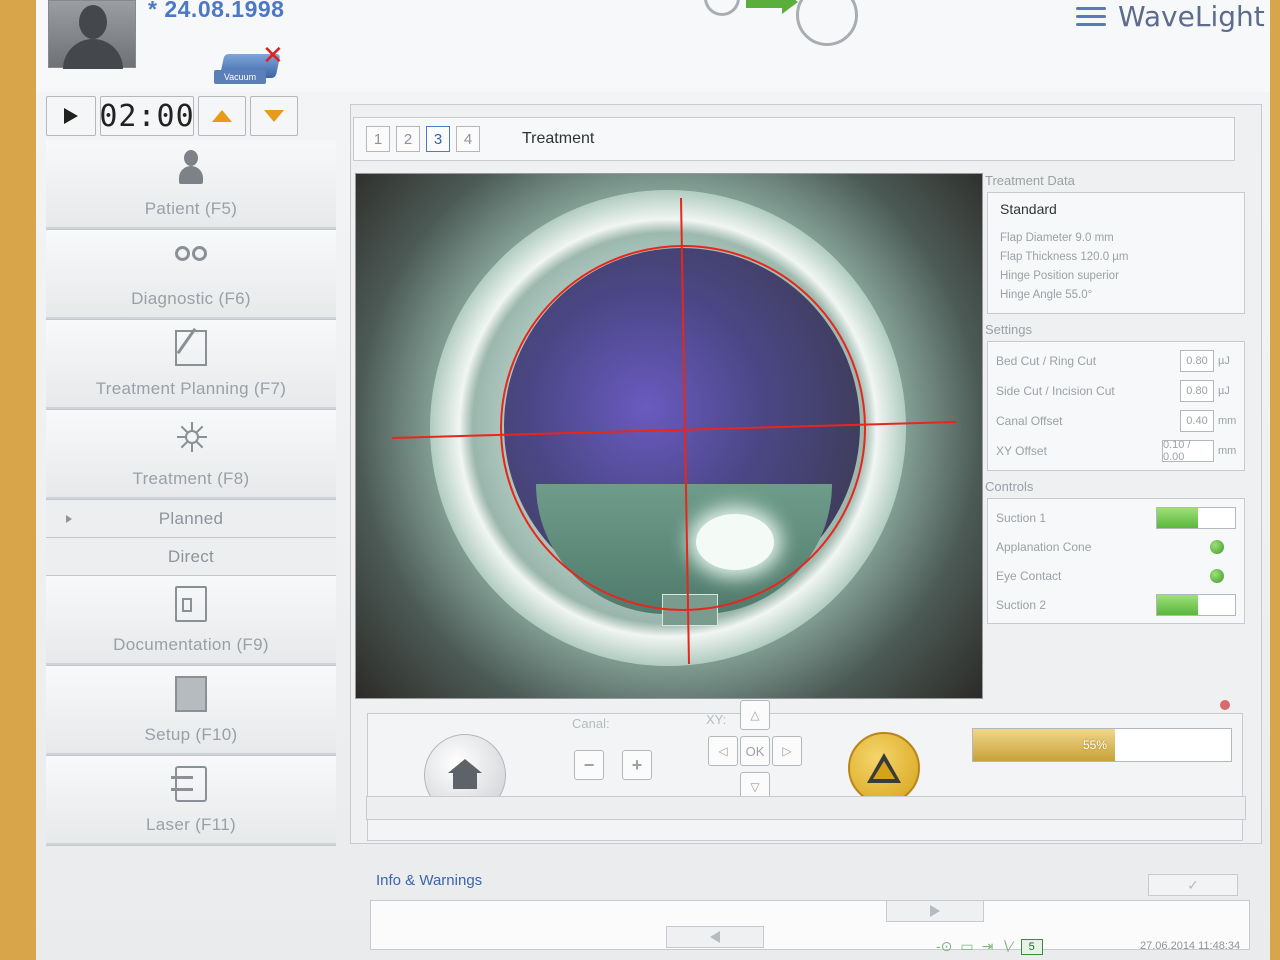  I want to click on applanation-status-led, so click(1217, 546).